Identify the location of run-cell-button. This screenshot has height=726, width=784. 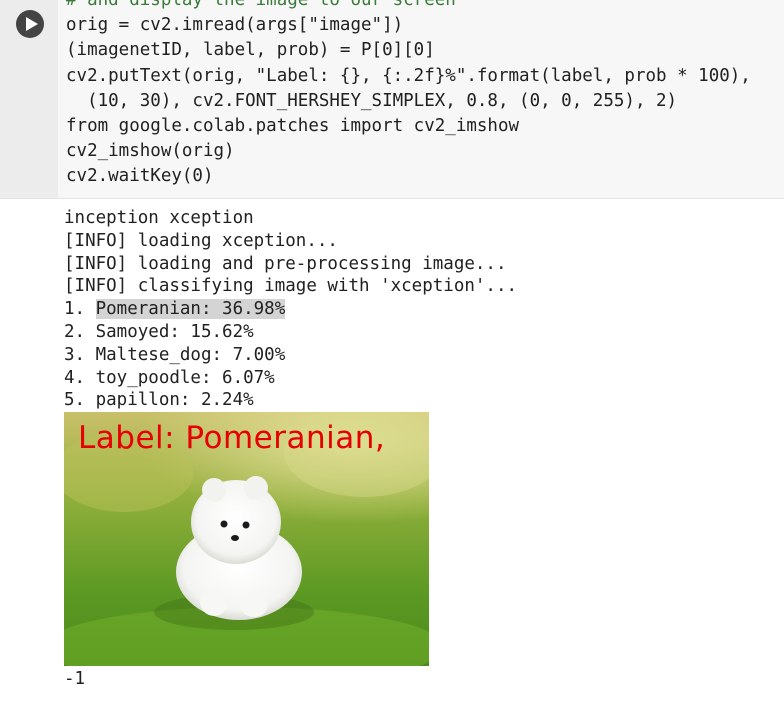
(30, 24).